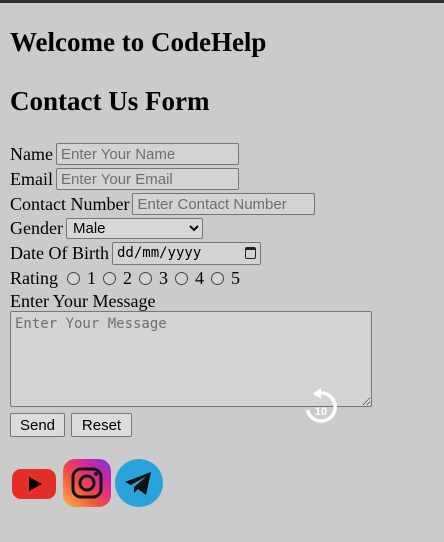  What do you see at coordinates (36, 227) in the screenshot?
I see `gender-label: Gender` at bounding box center [36, 227].